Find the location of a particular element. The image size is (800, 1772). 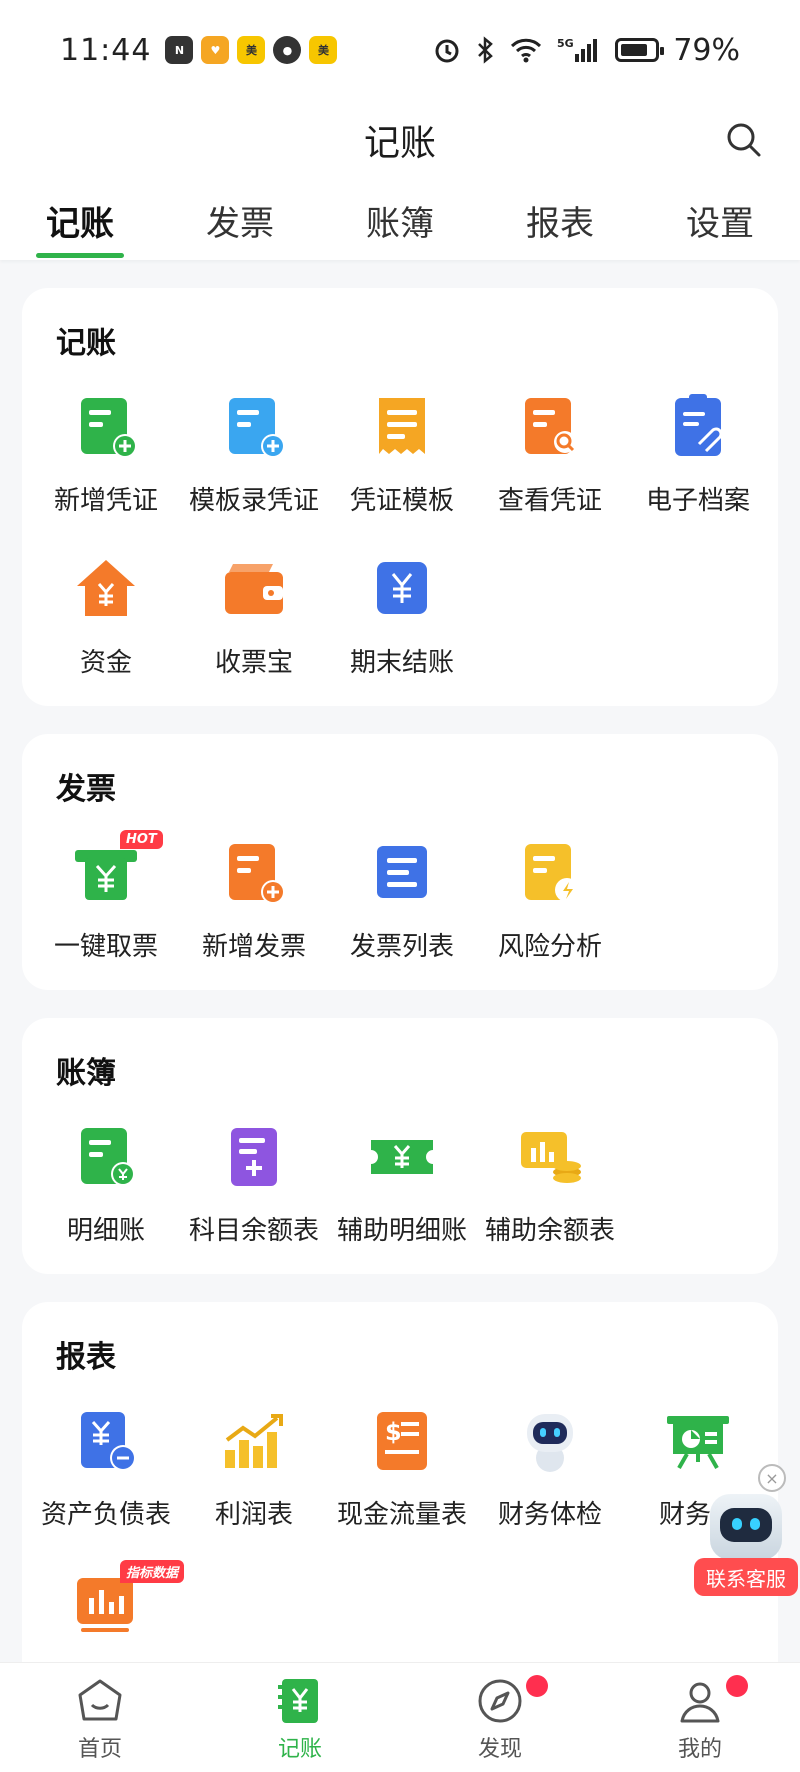

compass-icon is located at coordinates (500, 1701).